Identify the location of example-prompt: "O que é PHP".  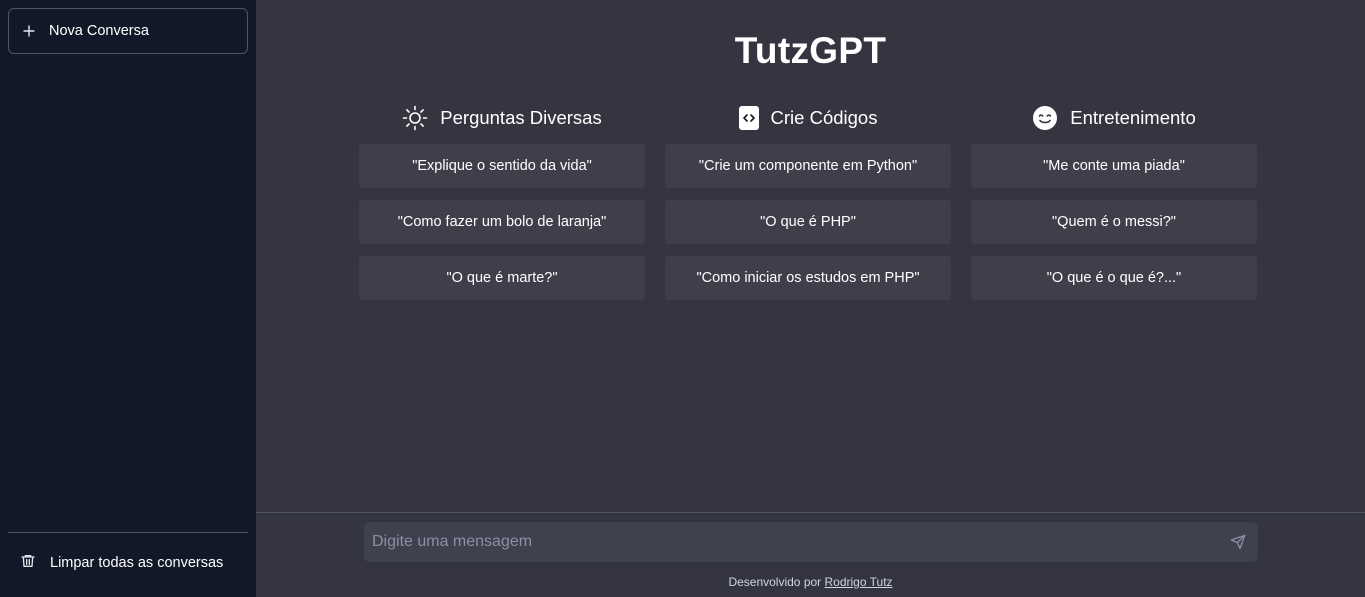
(808, 222).